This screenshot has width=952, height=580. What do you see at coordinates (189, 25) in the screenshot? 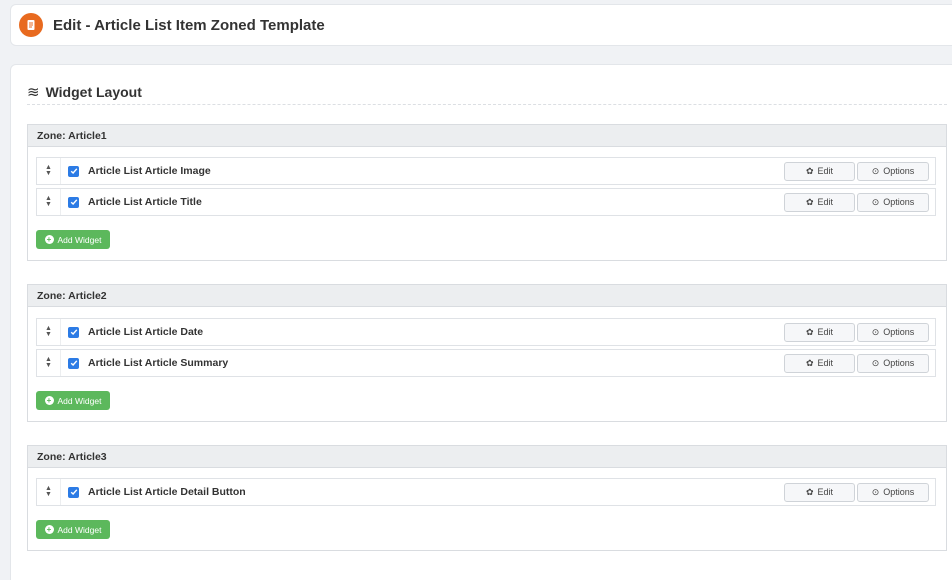
I see `page-title: Edit - Article List Item Zoned Template` at bounding box center [189, 25].